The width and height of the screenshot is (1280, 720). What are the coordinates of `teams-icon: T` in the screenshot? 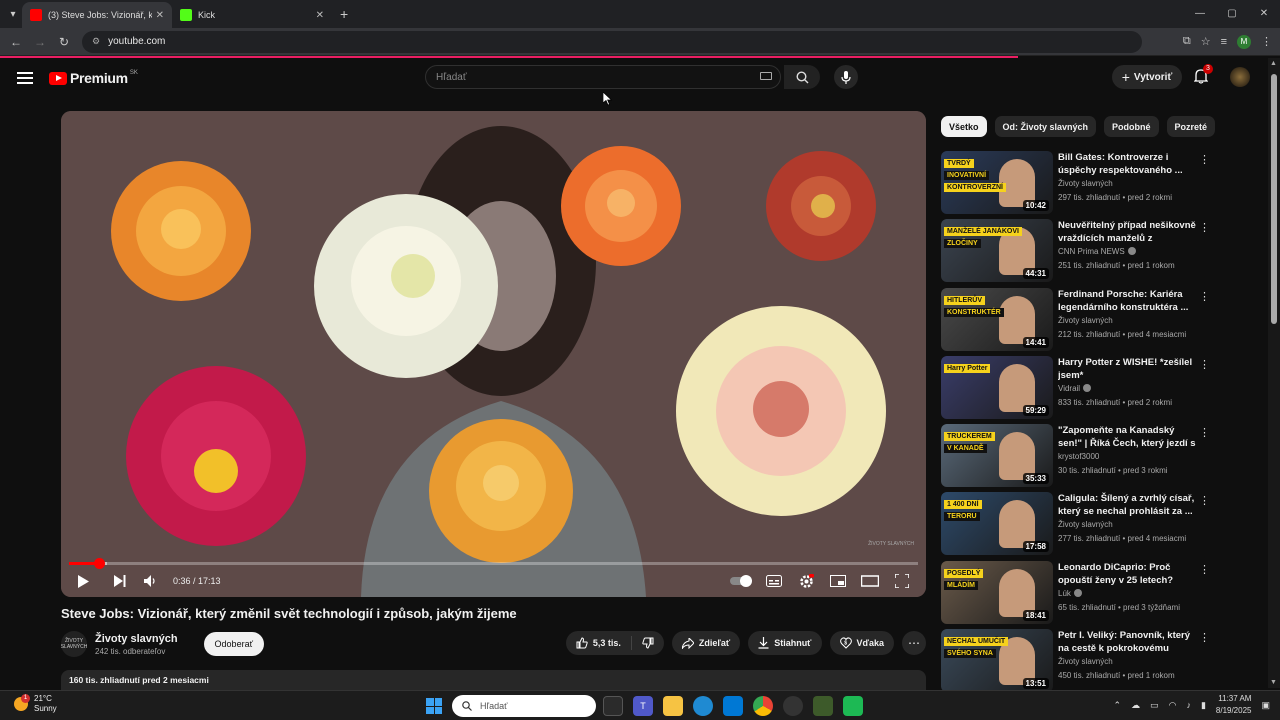 It's located at (643, 706).